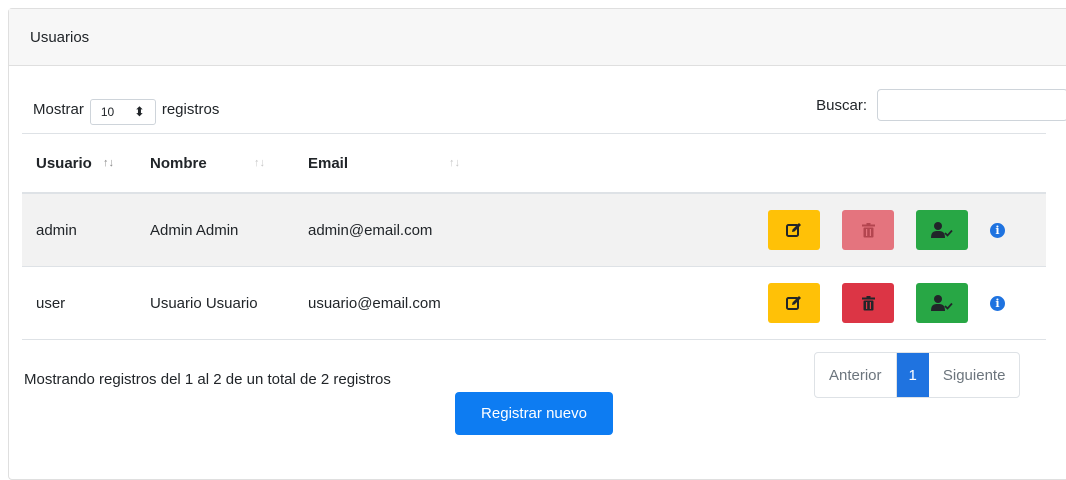 Image resolution: width=1066 pixels, height=480 pixels. What do you see at coordinates (971, 105) in the screenshot?
I see `search-input` at bounding box center [971, 105].